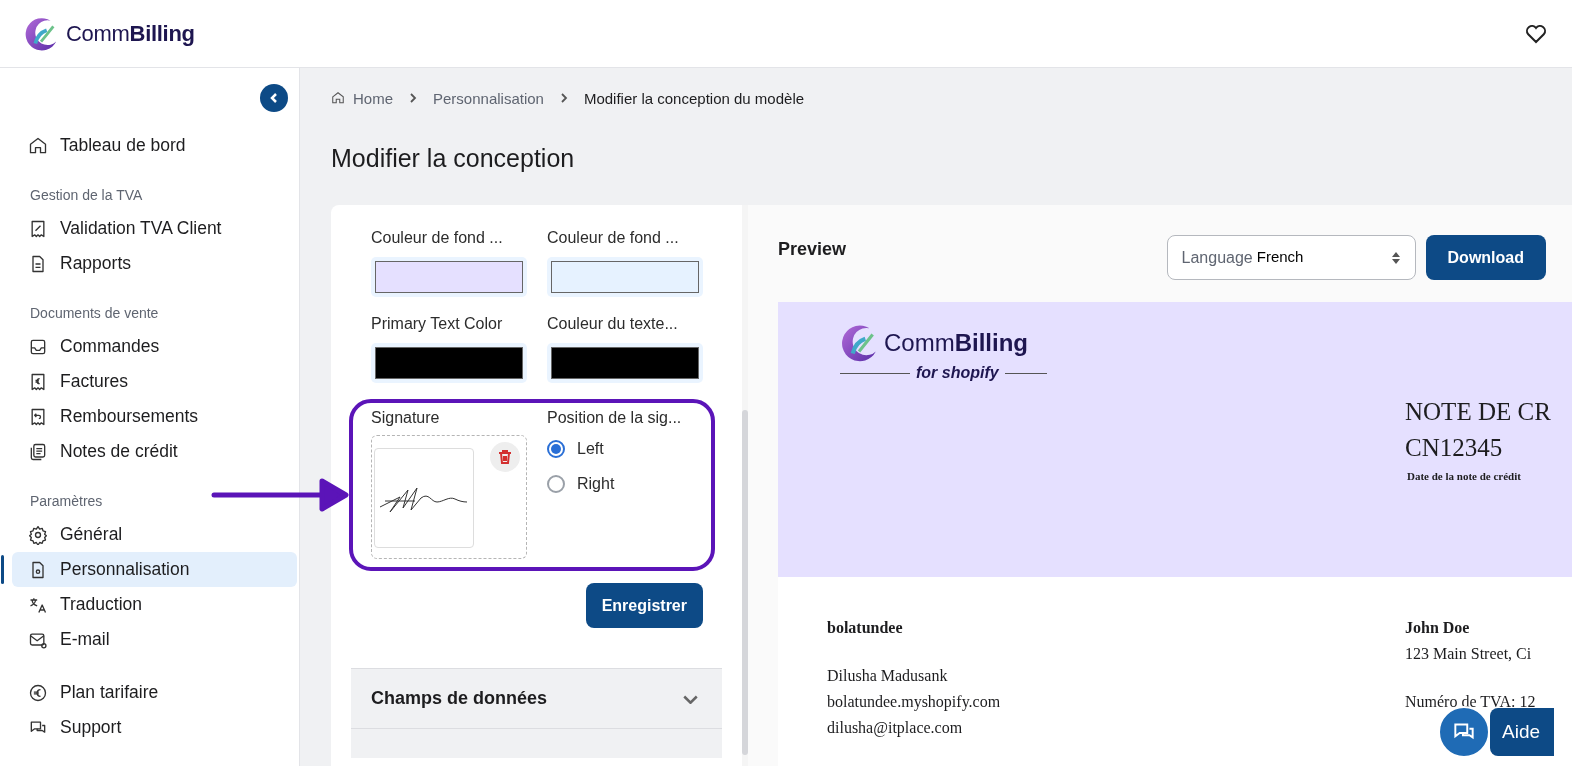  Describe the element at coordinates (1522, 732) in the screenshot. I see `help-button: Aide` at that location.